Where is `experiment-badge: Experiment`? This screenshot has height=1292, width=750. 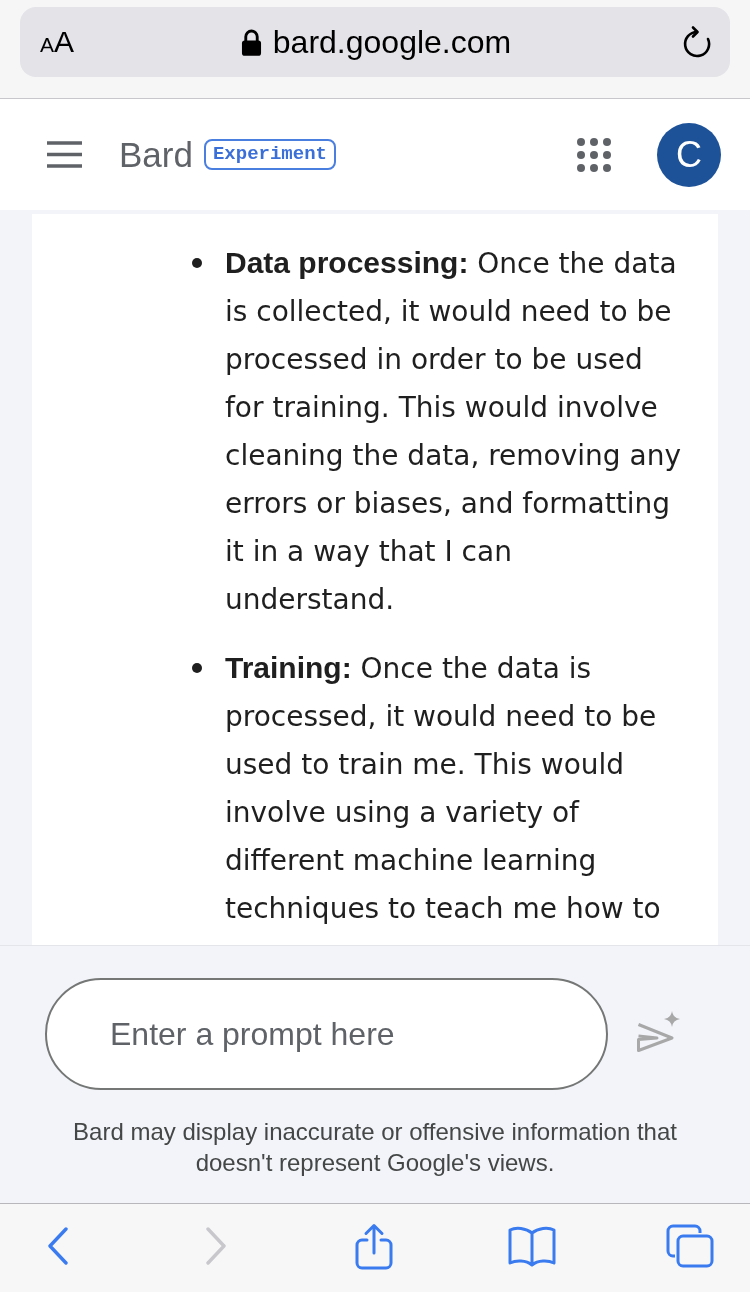 experiment-badge: Experiment is located at coordinates (269, 154).